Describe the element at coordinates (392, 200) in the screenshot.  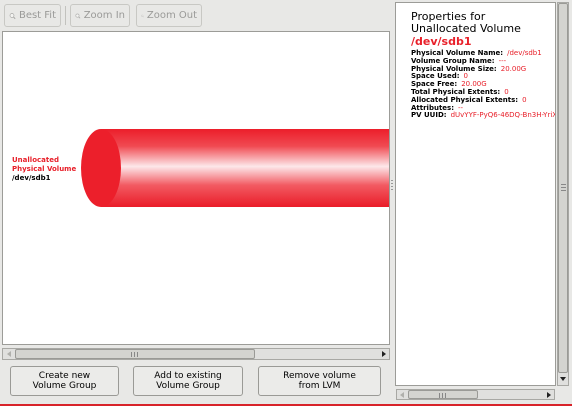
I see `pane-divider` at that location.